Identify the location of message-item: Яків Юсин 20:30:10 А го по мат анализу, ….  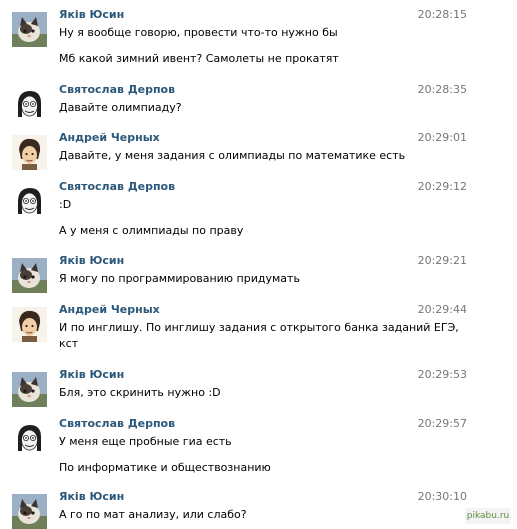
(258, 509).